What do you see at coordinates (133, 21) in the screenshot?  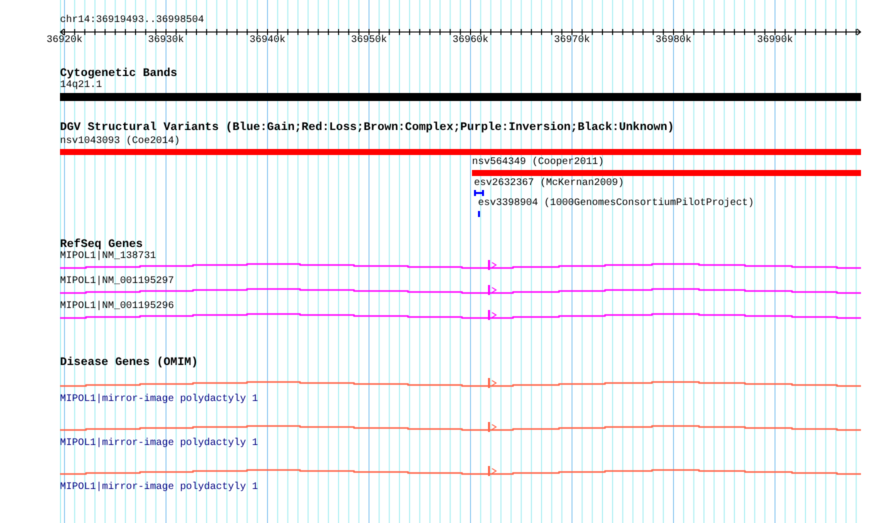 I see `region-label: chr14:36919493..36998504` at bounding box center [133, 21].